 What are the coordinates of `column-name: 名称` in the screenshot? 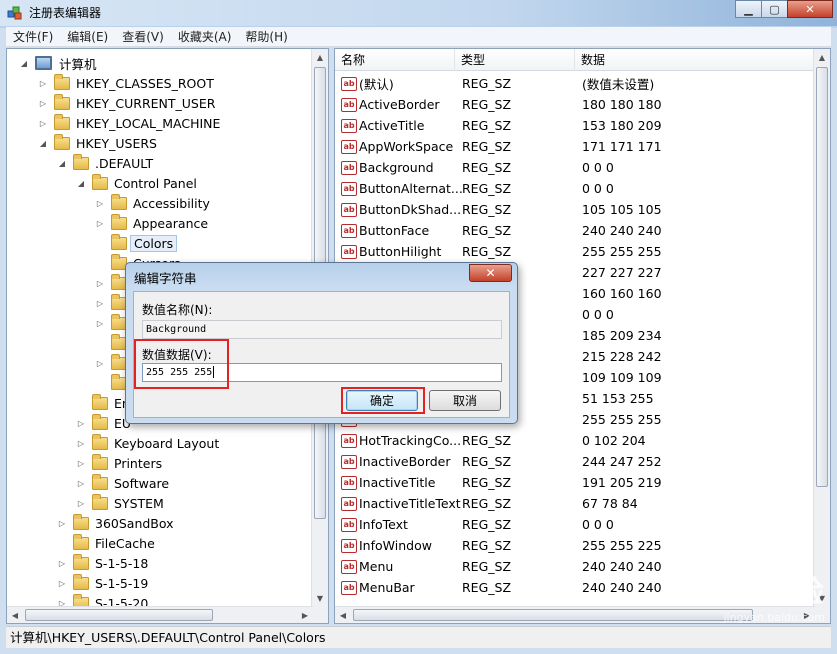 It's located at (395, 60).